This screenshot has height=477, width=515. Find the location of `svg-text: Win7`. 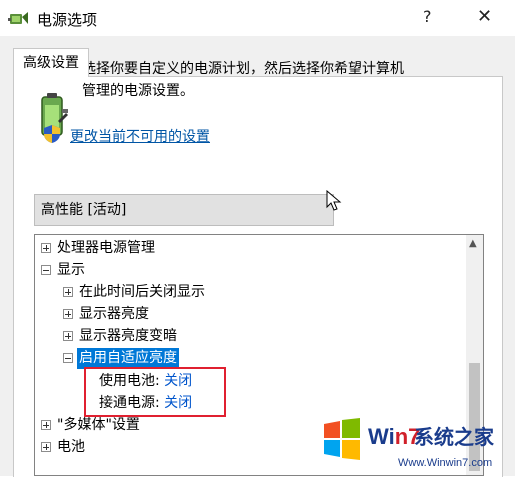

svg-text: Win7 is located at coordinates (394, 436).